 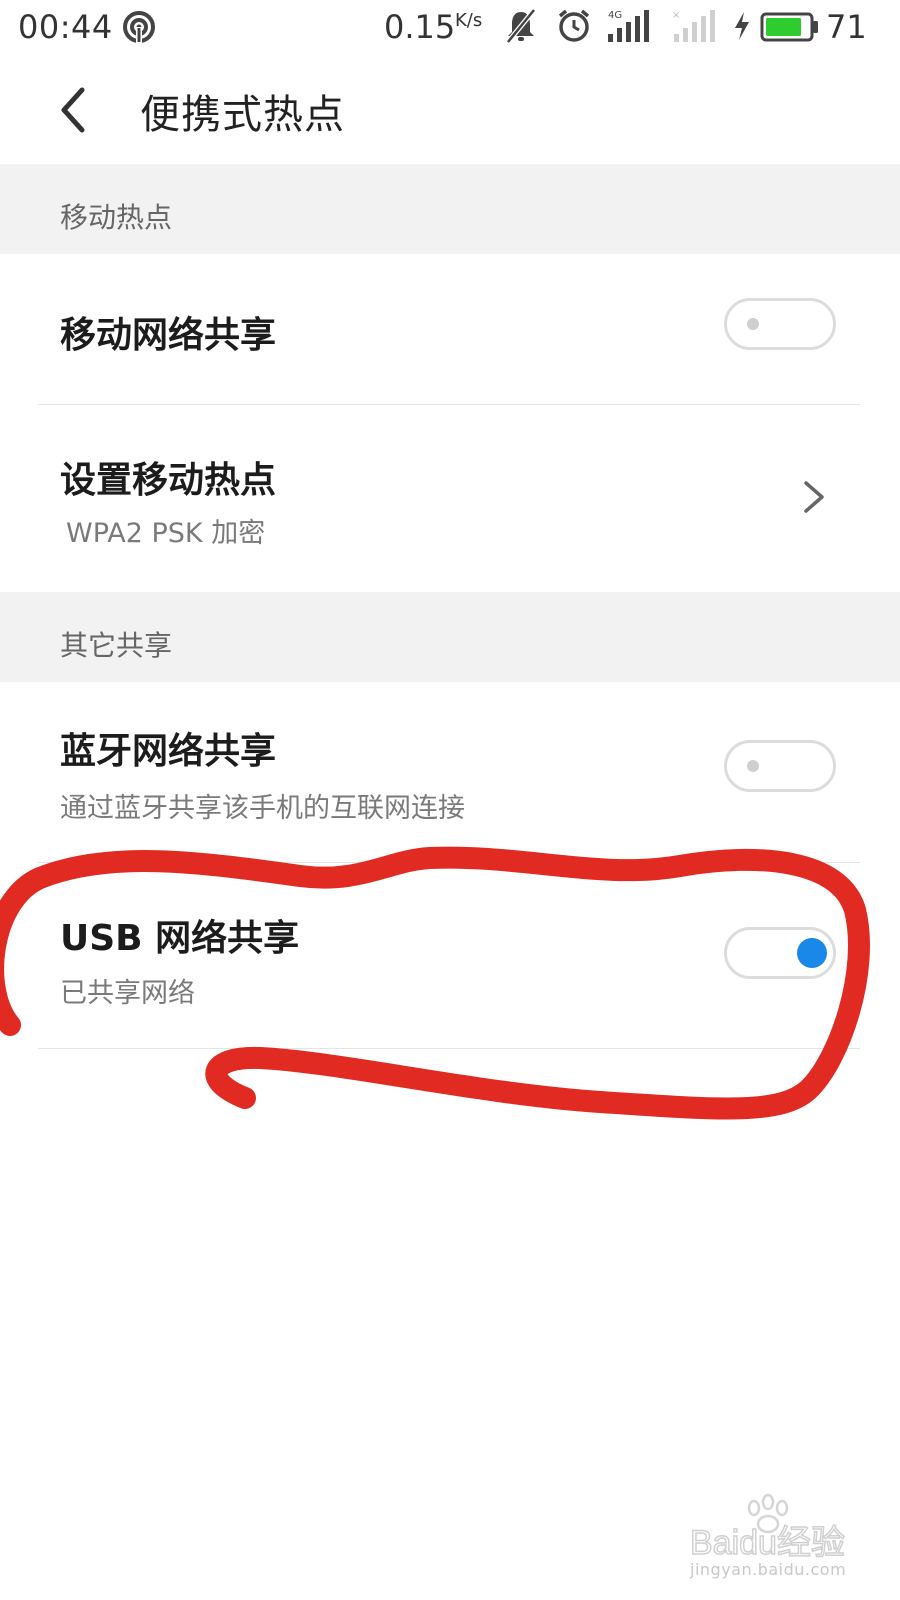 What do you see at coordinates (574, 25) in the screenshot?
I see `alarm-icon` at bounding box center [574, 25].